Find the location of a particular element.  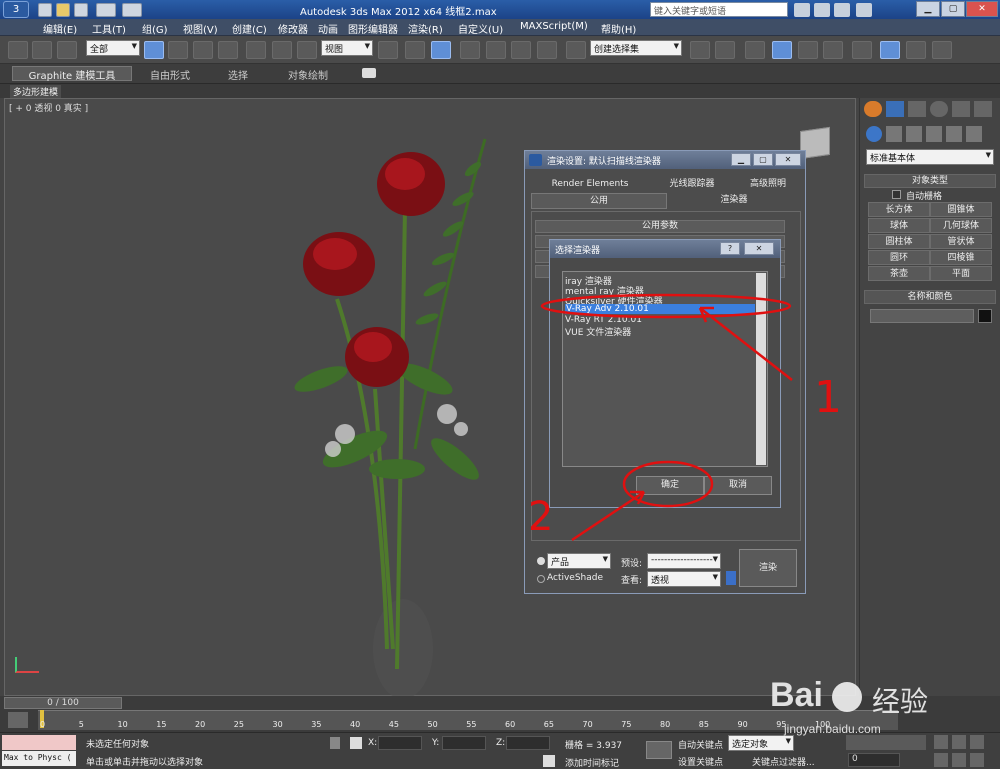

lock-selection-icon is located at coordinates (335, 743).